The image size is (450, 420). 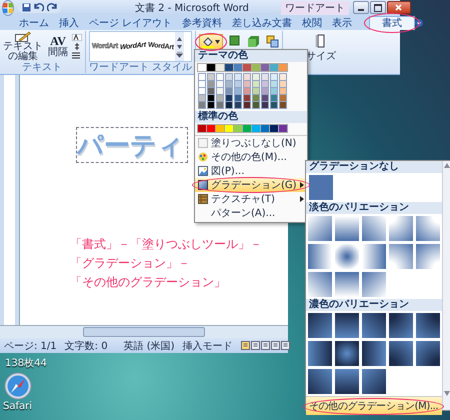 What do you see at coordinates (30, 346) in the screenshot?
I see `status-text: ページ: 1/1` at bounding box center [30, 346].